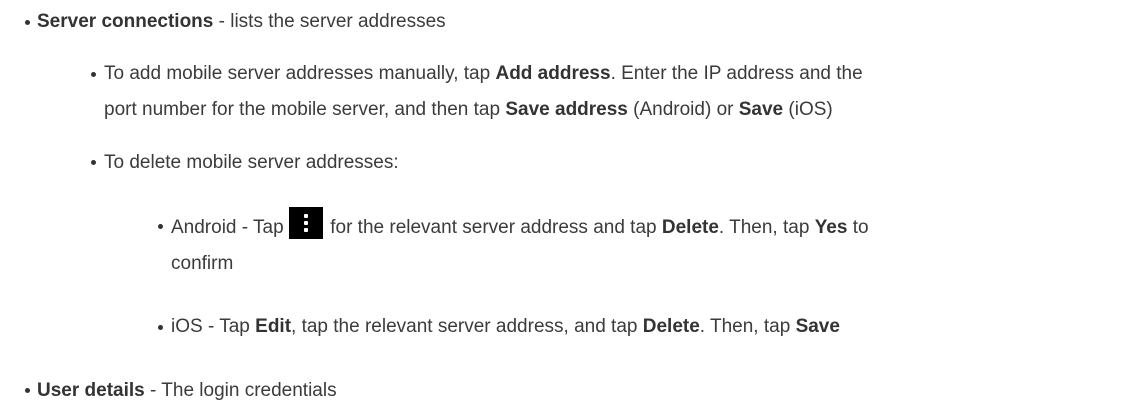 Image resolution: width=1125 pixels, height=408 pixels. What do you see at coordinates (329, 21) in the screenshot?
I see `item-description: - lists the server addresses` at bounding box center [329, 21].